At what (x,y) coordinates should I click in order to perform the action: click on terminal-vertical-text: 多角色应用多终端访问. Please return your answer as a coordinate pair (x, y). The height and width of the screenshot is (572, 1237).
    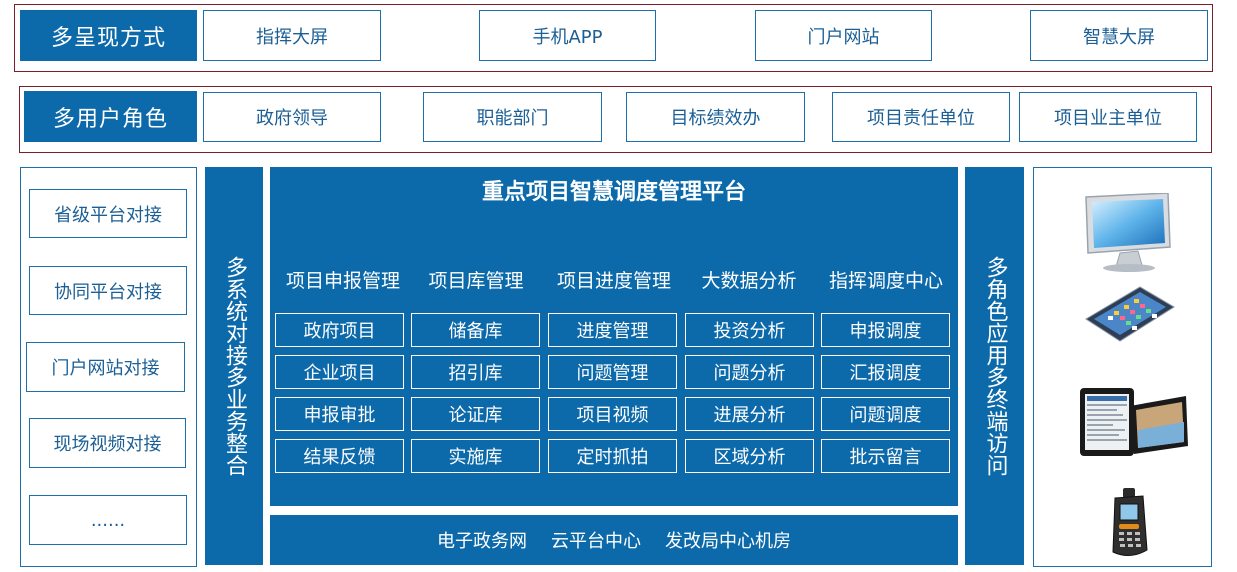
    Looking at the image, I should click on (995, 366).